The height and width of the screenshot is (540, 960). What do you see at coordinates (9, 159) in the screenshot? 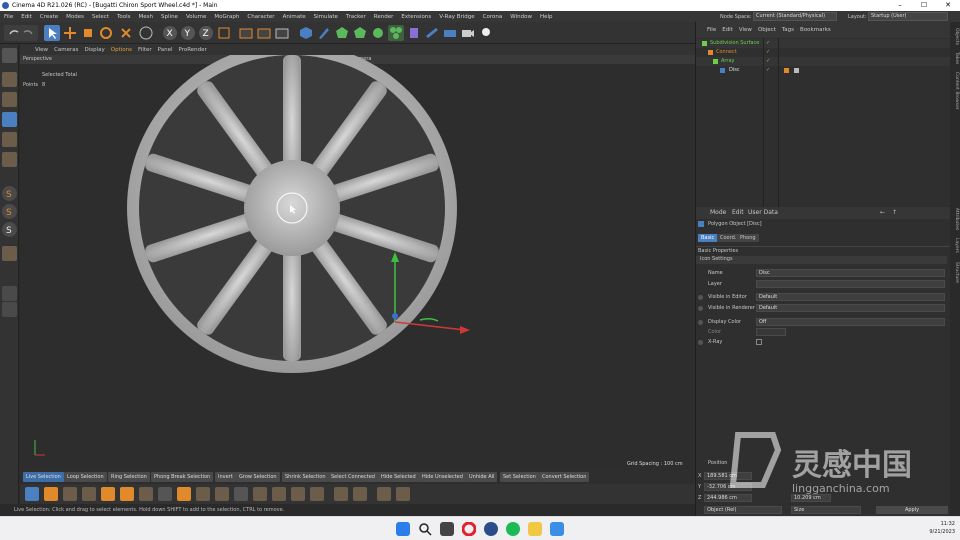
I see `polygons-mode-icon` at bounding box center [9, 159].